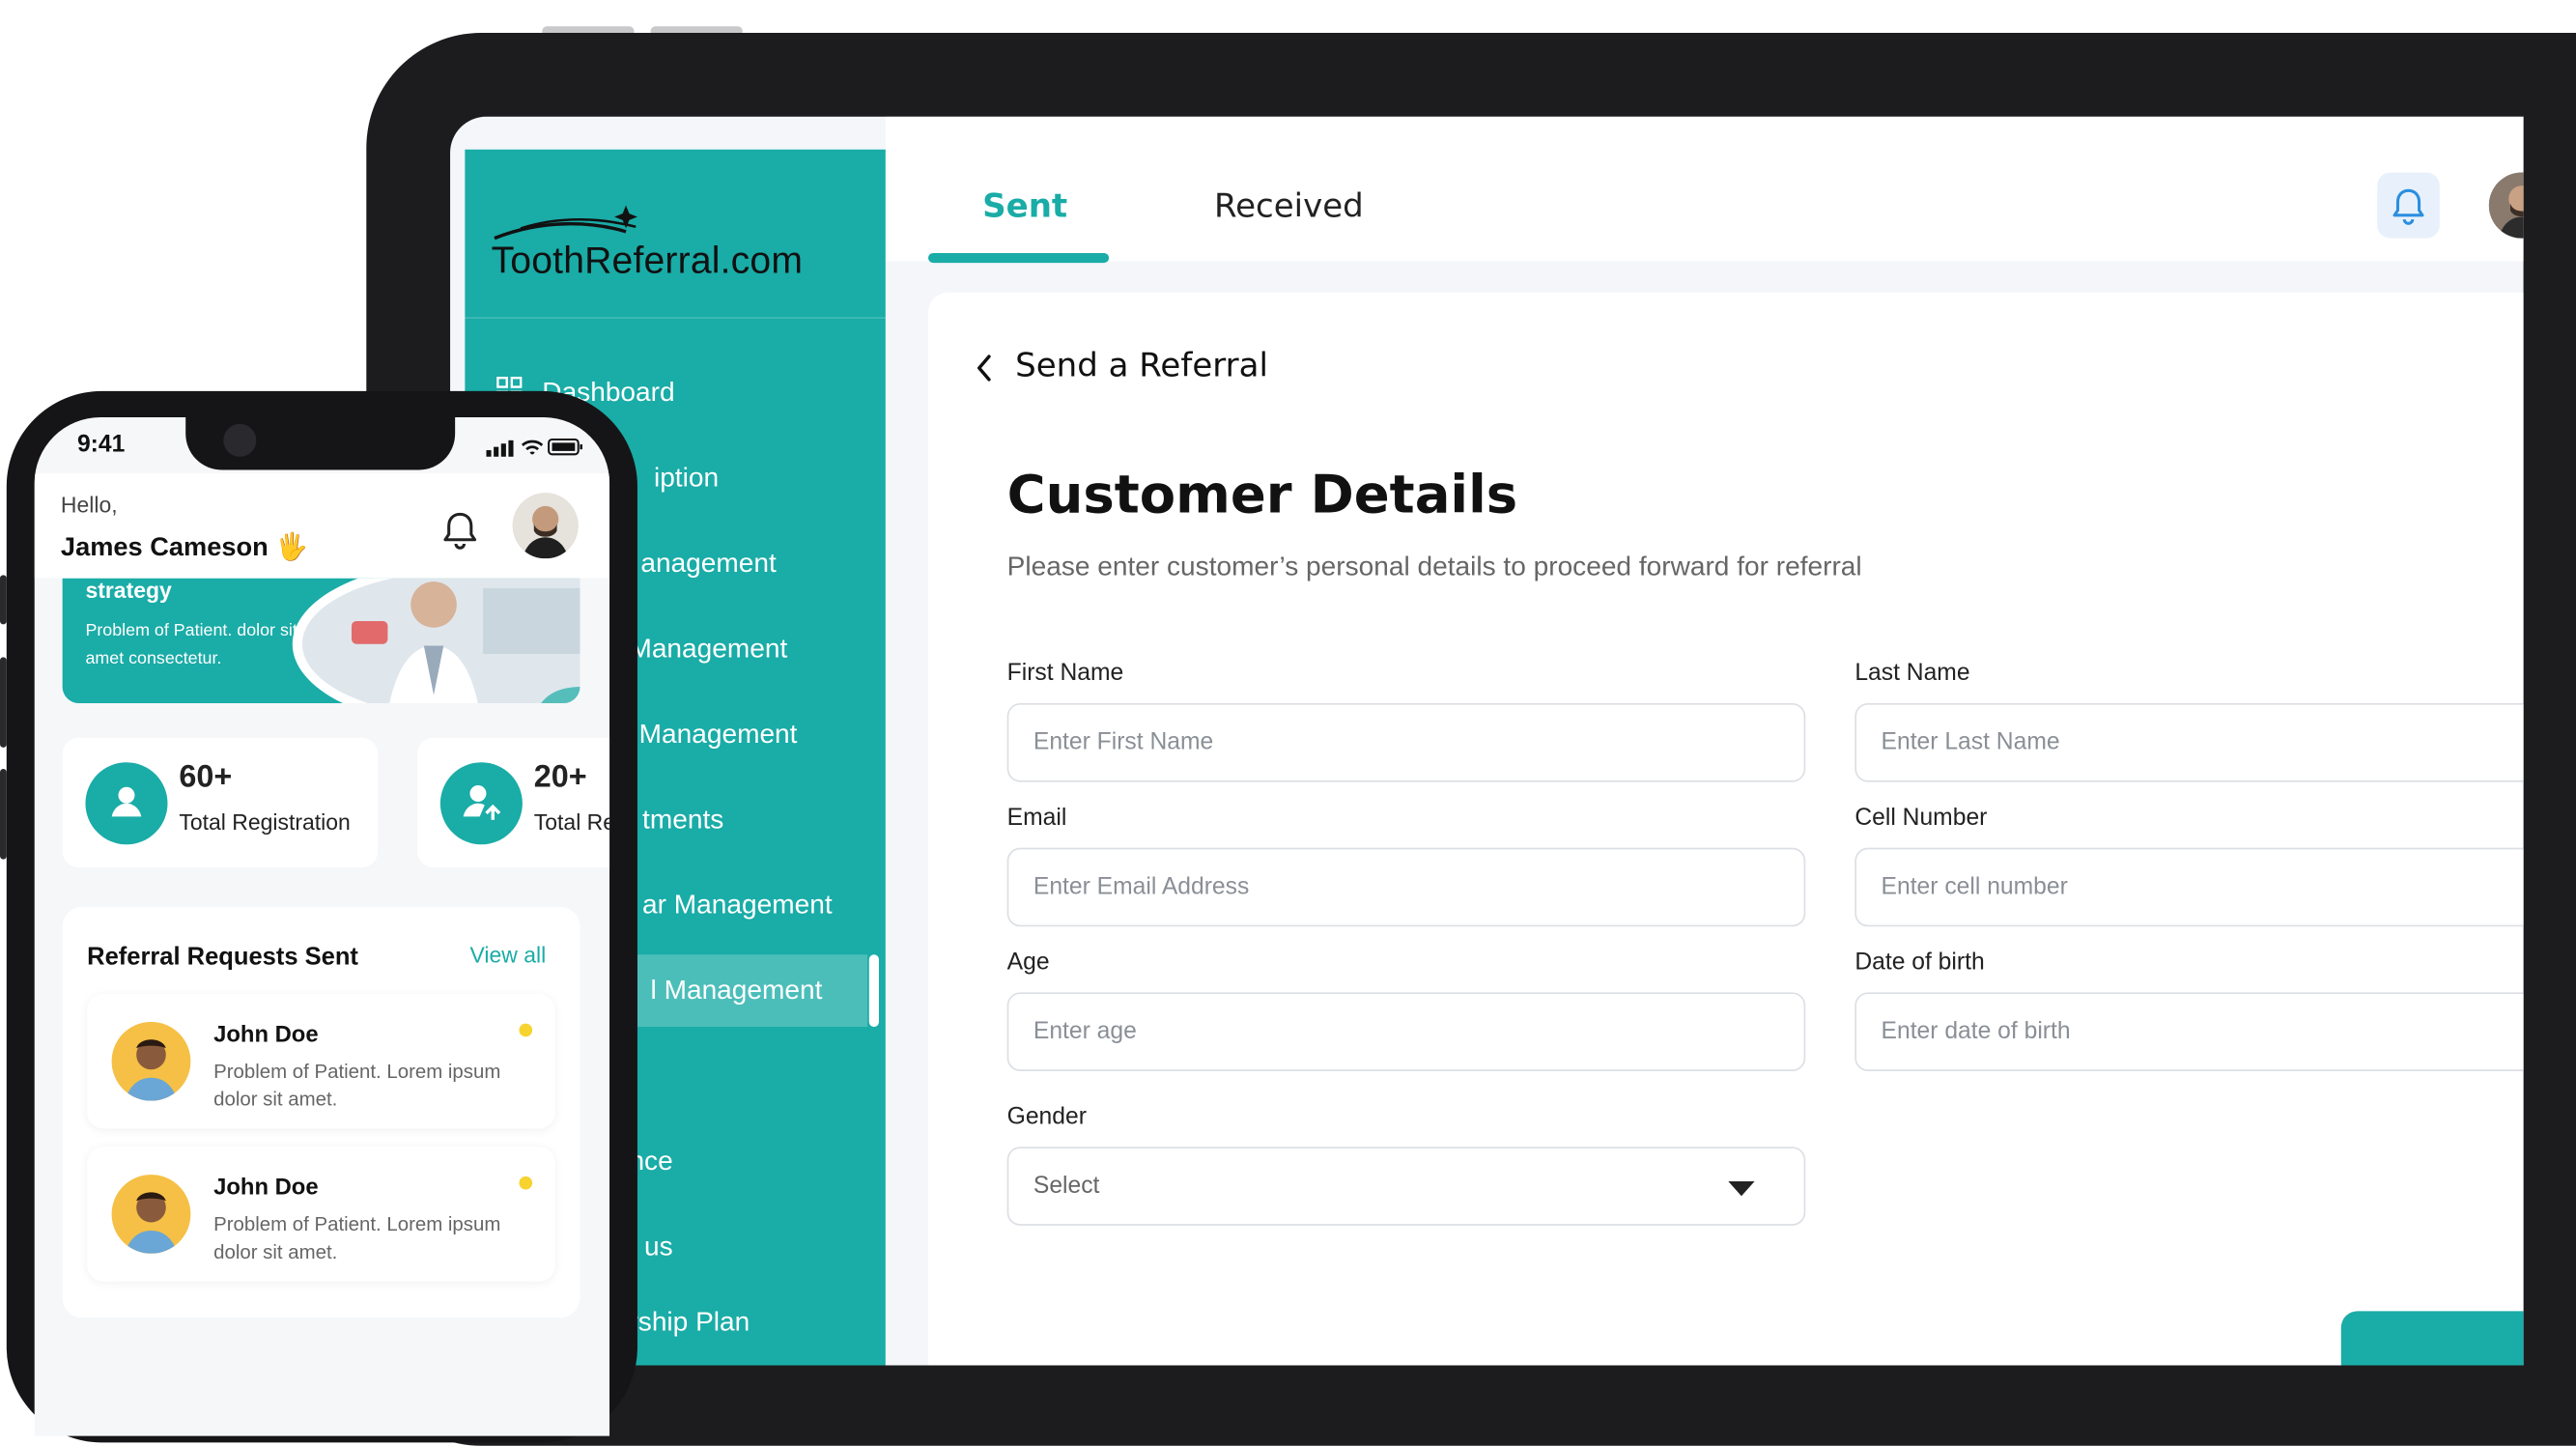 The width and height of the screenshot is (2576, 1446). What do you see at coordinates (322, 525) in the screenshot?
I see `phone-header: Hello, James Cameson 🖐` at bounding box center [322, 525].